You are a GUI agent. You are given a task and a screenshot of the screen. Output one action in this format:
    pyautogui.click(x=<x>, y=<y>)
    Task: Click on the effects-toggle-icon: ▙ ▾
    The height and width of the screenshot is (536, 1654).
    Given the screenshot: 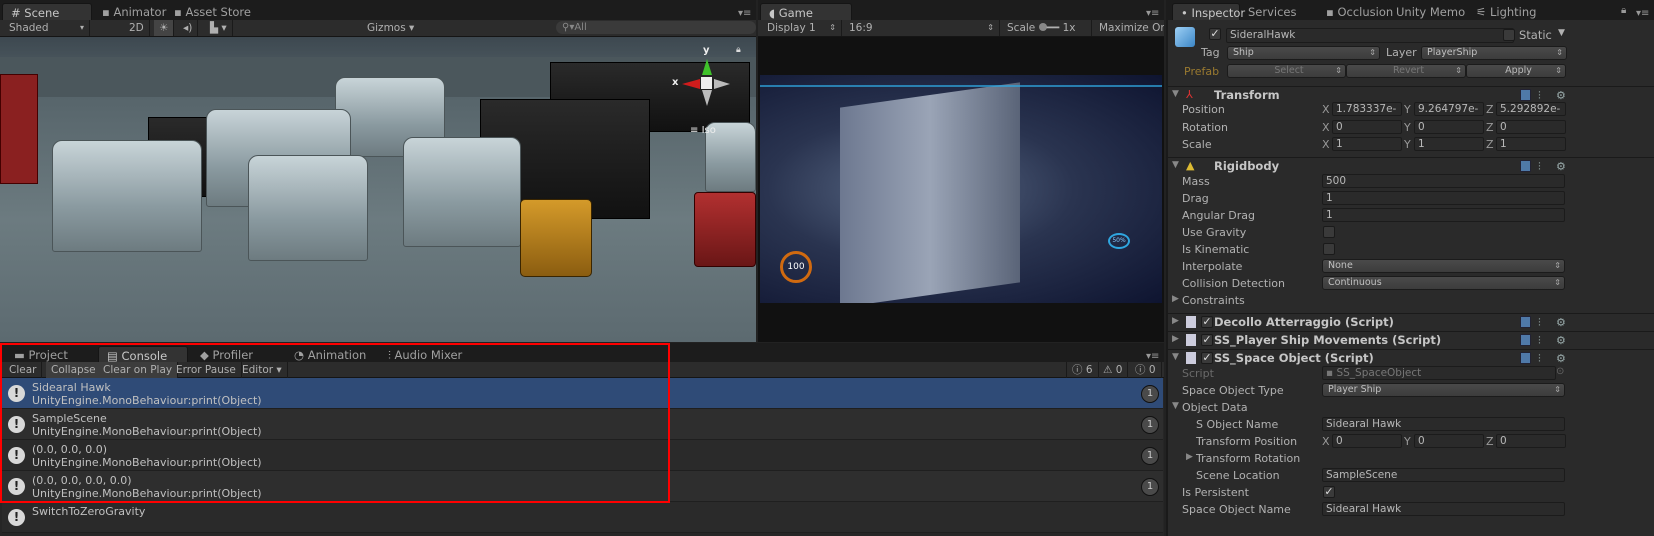 What is the action you would take?
    pyautogui.click(x=219, y=28)
    